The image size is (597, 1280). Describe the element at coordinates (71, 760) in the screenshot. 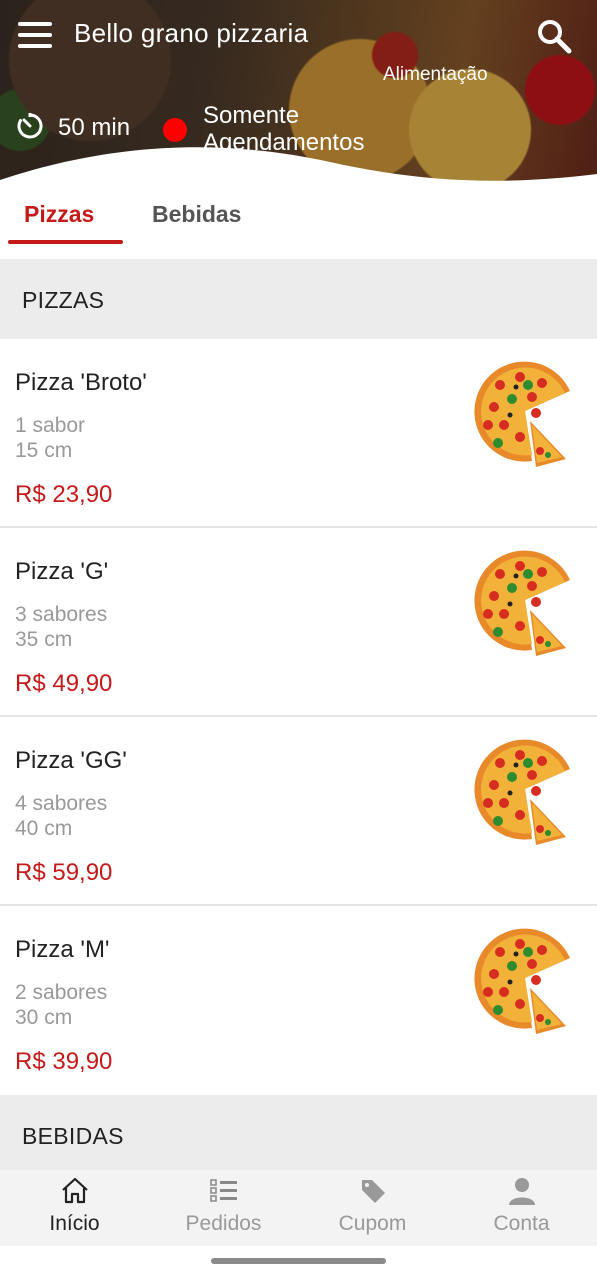

I see `product-name: Pizza 'GG'` at that location.